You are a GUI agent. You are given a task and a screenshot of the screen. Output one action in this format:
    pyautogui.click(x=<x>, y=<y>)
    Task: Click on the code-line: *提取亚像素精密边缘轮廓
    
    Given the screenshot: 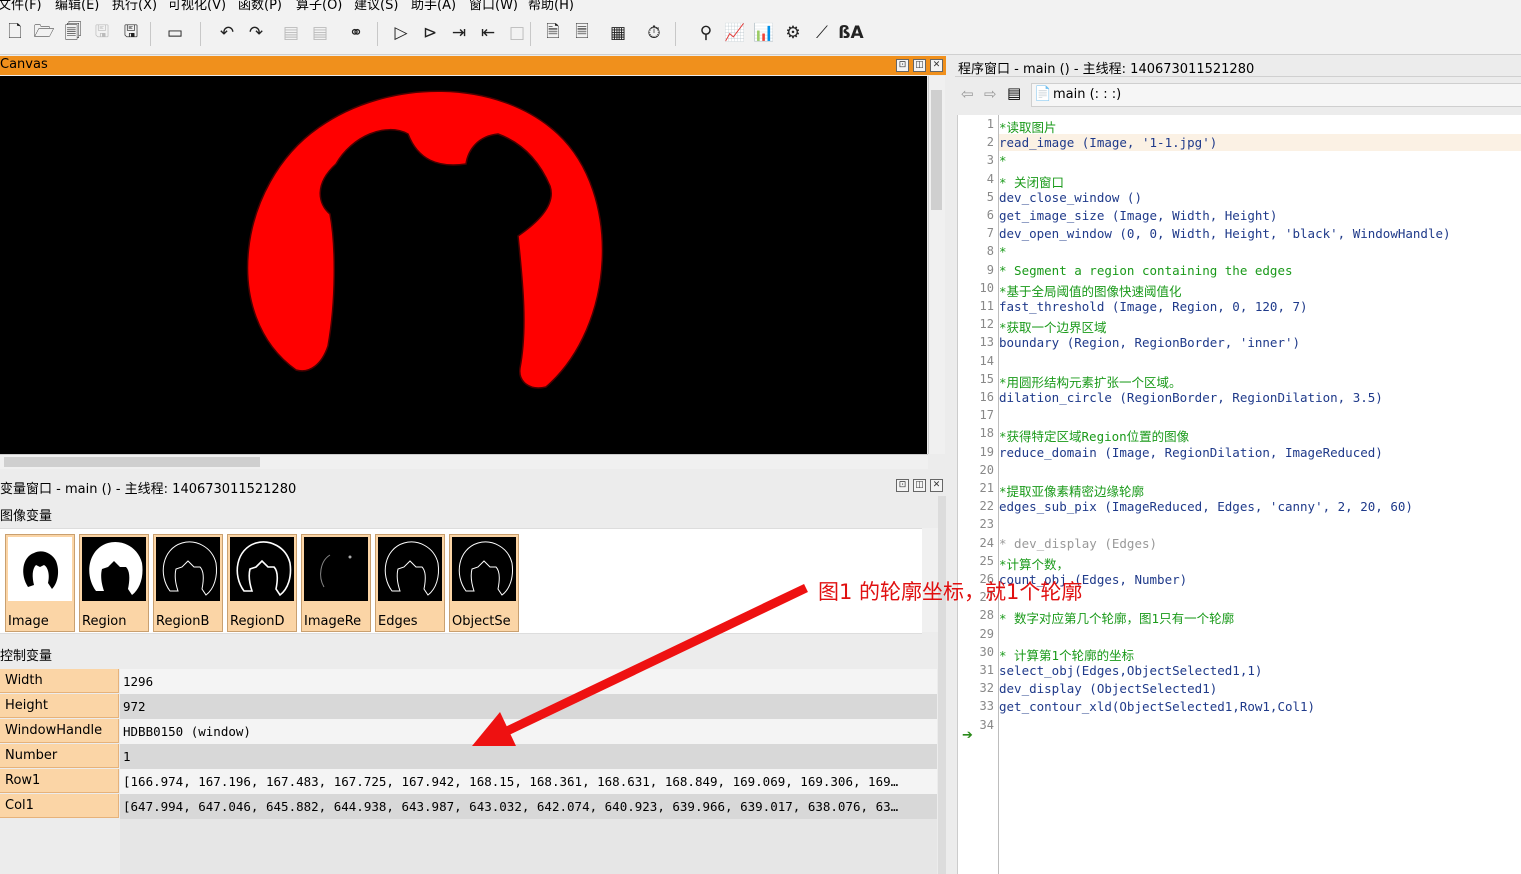 What is the action you would take?
    pyautogui.click(x=1071, y=490)
    